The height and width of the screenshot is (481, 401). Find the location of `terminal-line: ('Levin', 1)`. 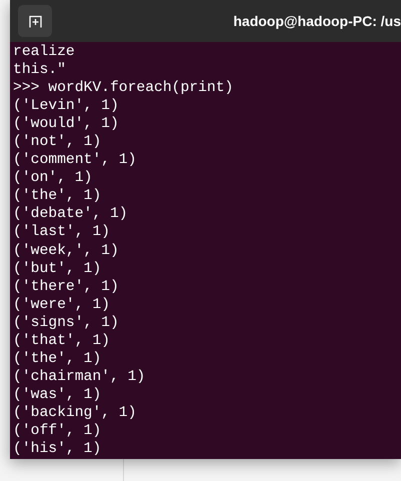

terminal-line: ('Levin', 1) is located at coordinates (66, 106).